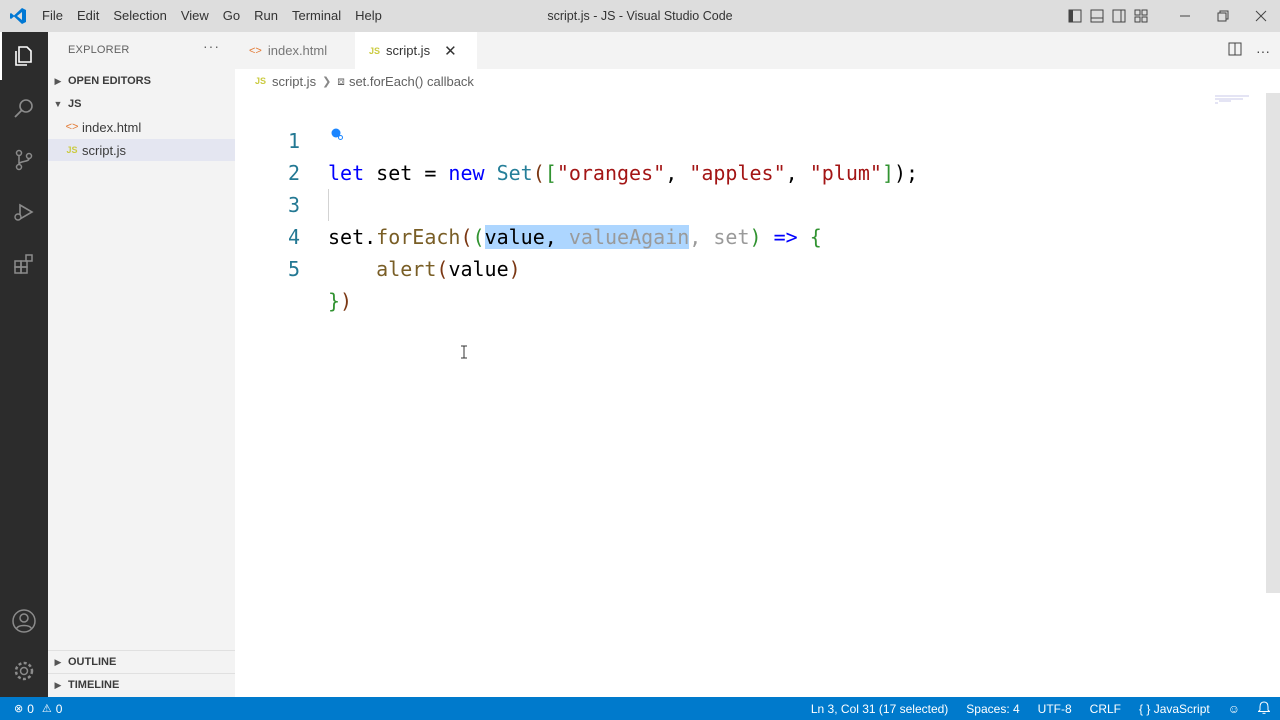  I want to click on toggle-panel-icon, so click(1097, 16).